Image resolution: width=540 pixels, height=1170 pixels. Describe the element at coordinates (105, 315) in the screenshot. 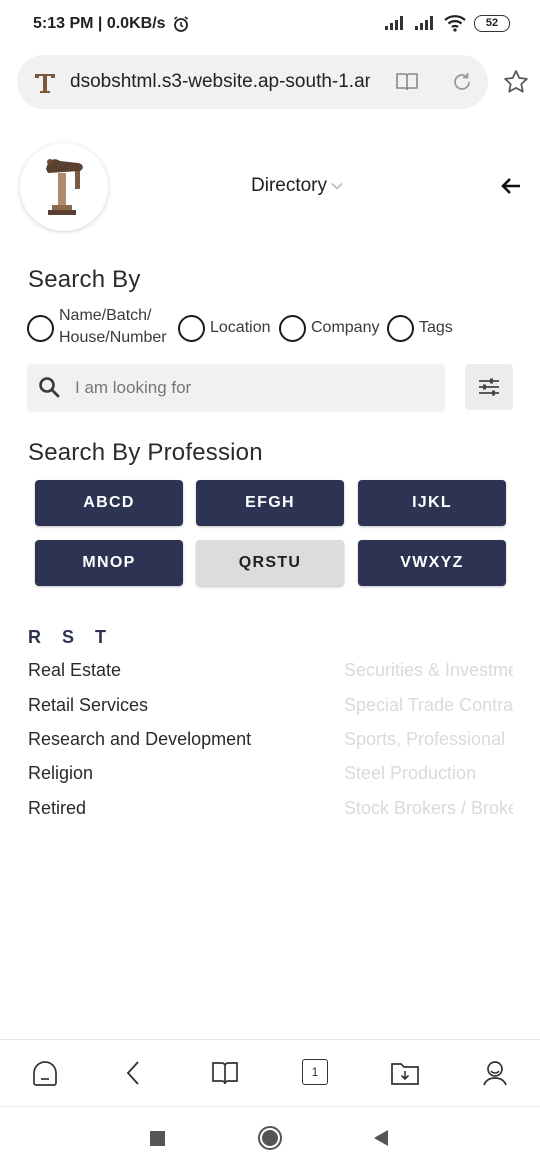

I see `radio-label-name-line1: Name/Batch/` at that location.